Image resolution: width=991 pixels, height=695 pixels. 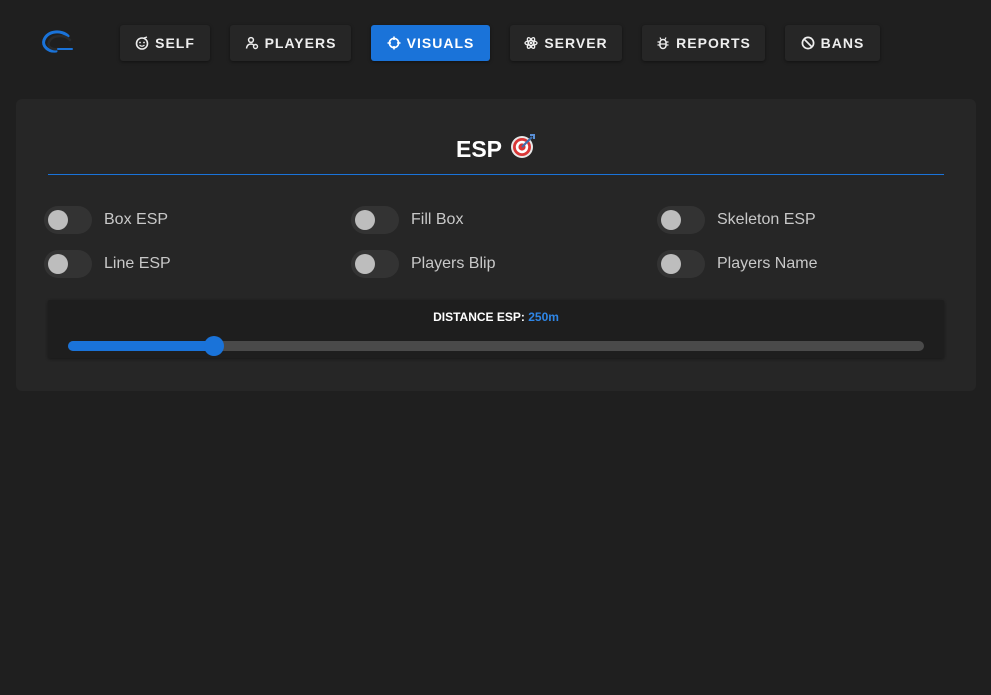 I want to click on logo-icon, so click(x=56, y=42).